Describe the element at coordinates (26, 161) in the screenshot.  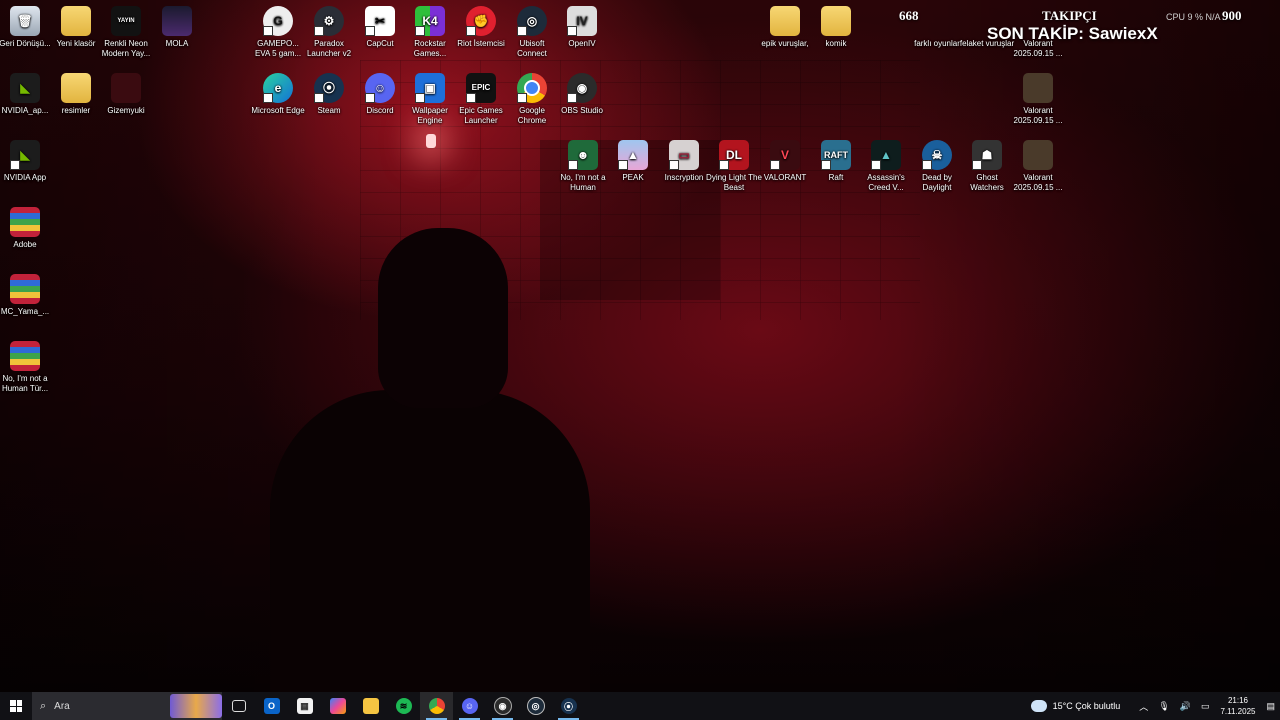
I see `desktop-icon-nvidia-app: ◣ NVIDIA App` at that location.